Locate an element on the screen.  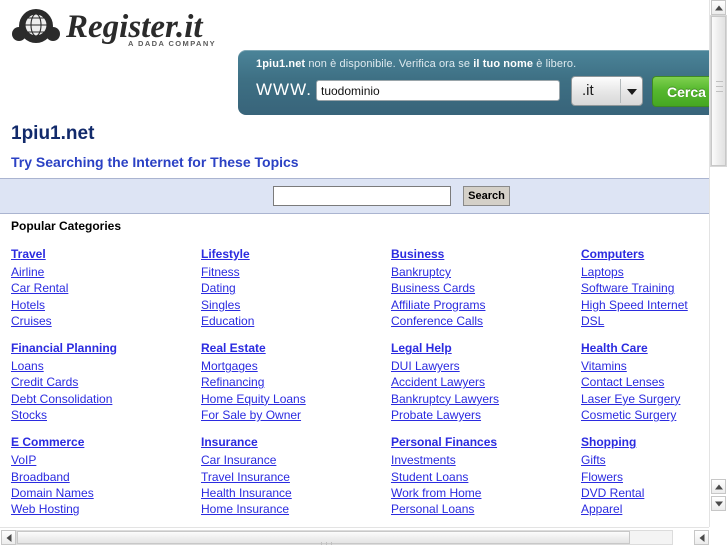
domain-name-input is located at coordinates (438, 90).